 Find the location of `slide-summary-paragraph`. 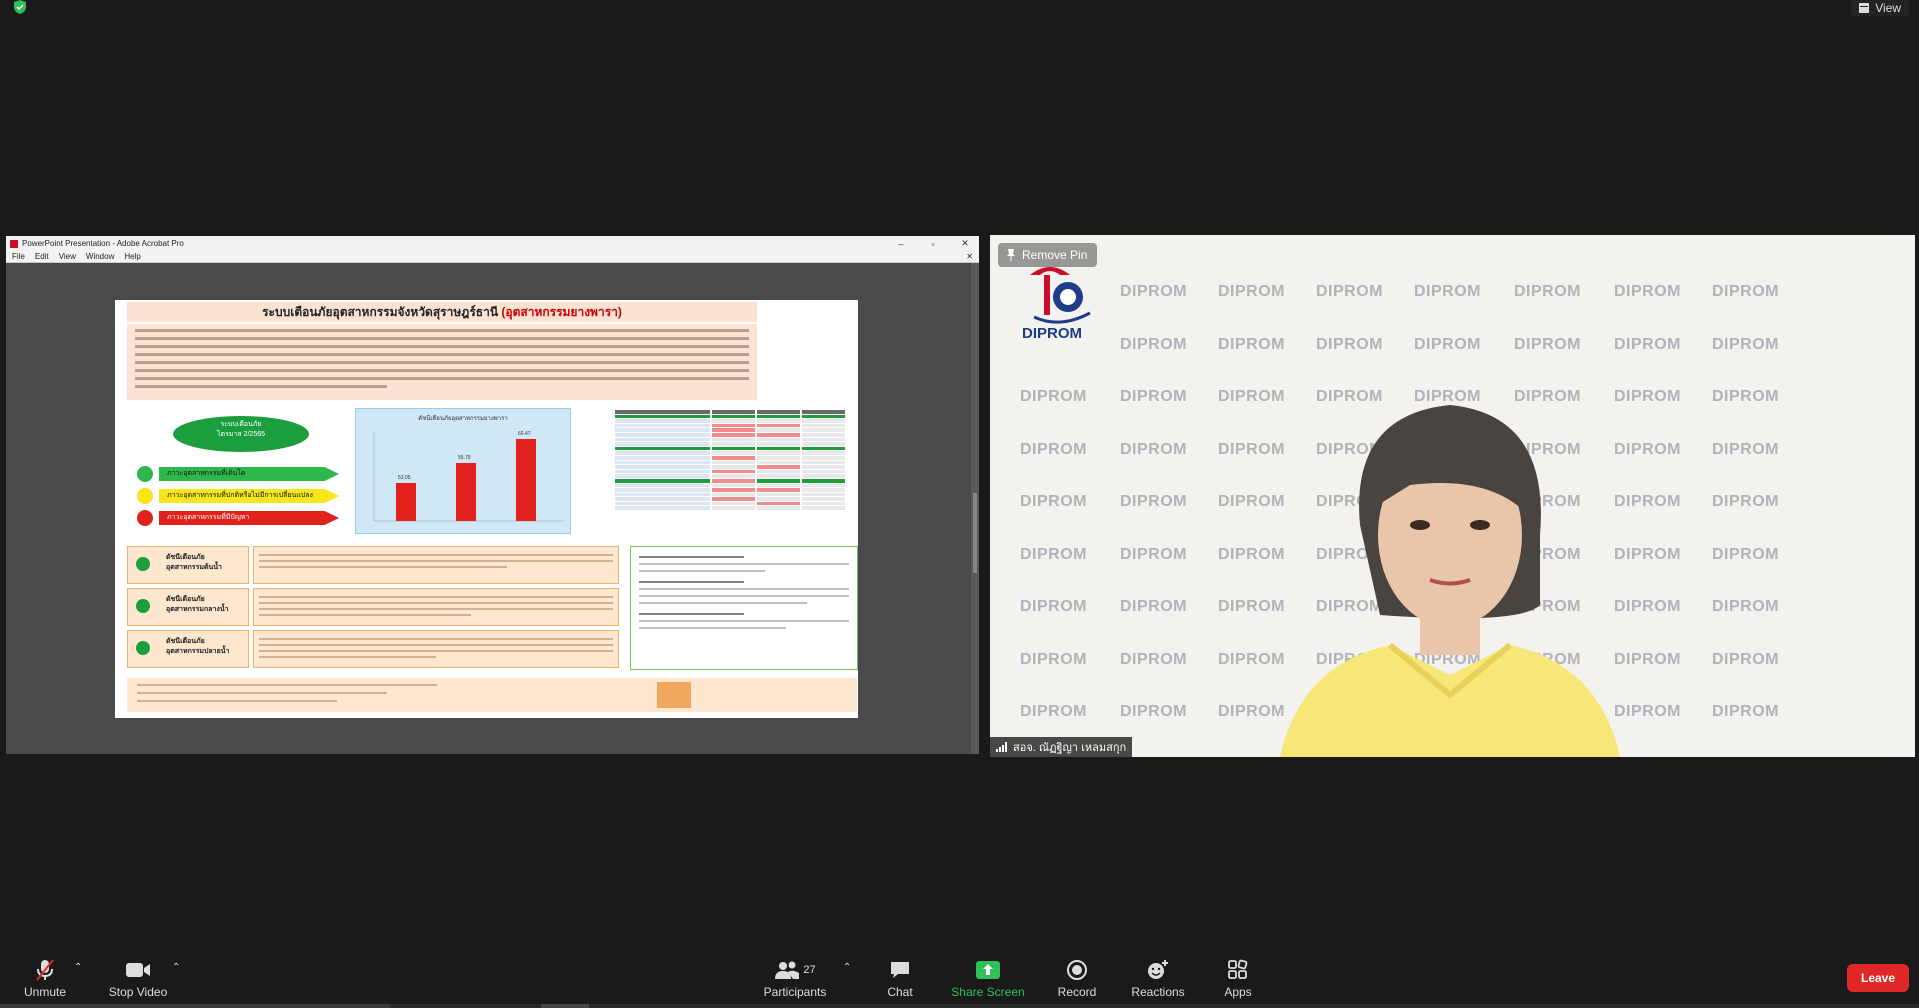

slide-summary-paragraph is located at coordinates (442, 362).